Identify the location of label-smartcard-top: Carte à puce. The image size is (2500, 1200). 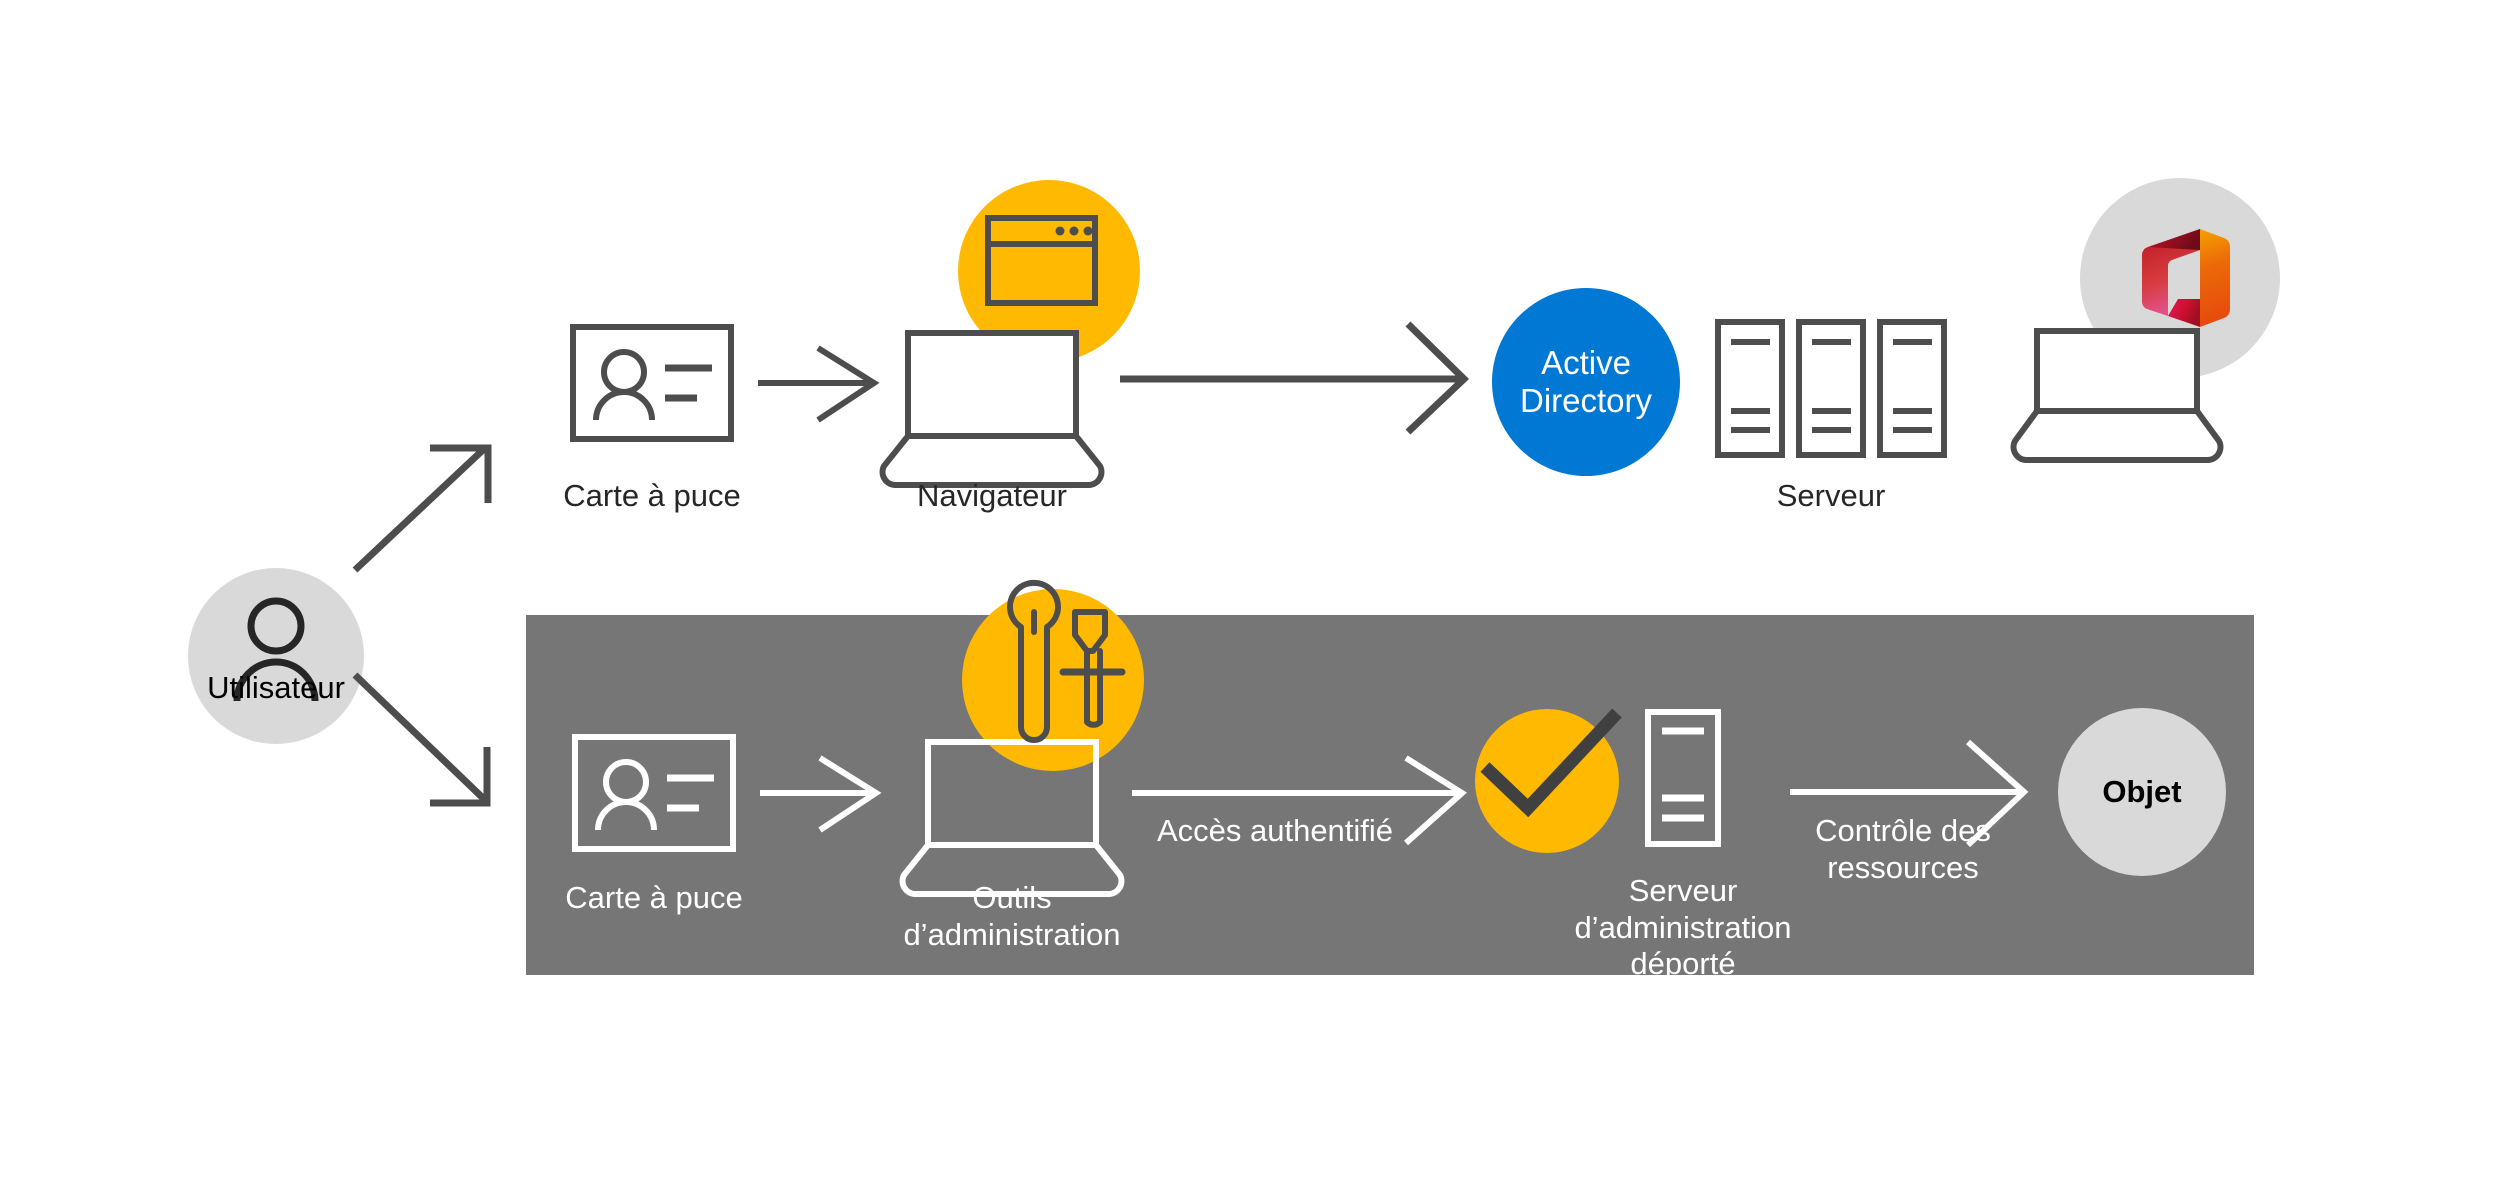
(652, 495).